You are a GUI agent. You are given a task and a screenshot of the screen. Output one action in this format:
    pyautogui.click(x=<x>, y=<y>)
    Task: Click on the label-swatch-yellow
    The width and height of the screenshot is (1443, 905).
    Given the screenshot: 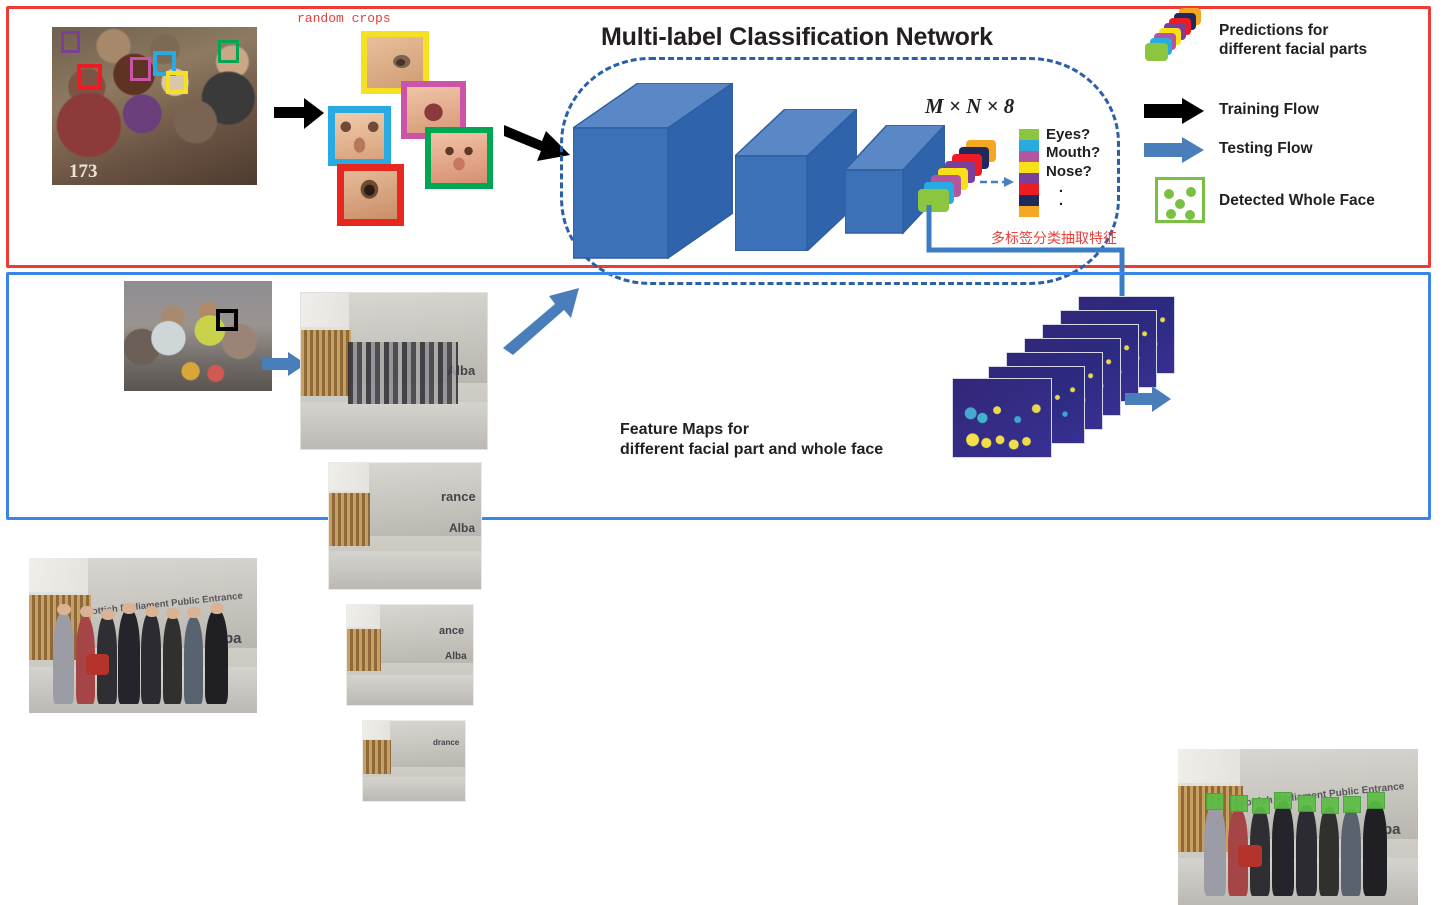 What is the action you would take?
    pyautogui.click(x=1029, y=167)
    